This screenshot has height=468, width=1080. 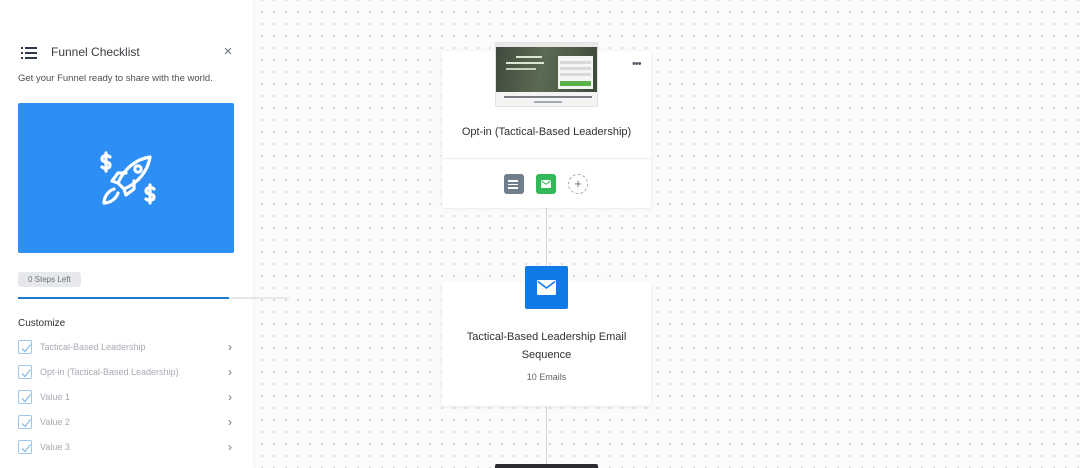 I want to click on checklist-item-label: Opt-in (Tactical-Based Leadership), so click(x=109, y=372).